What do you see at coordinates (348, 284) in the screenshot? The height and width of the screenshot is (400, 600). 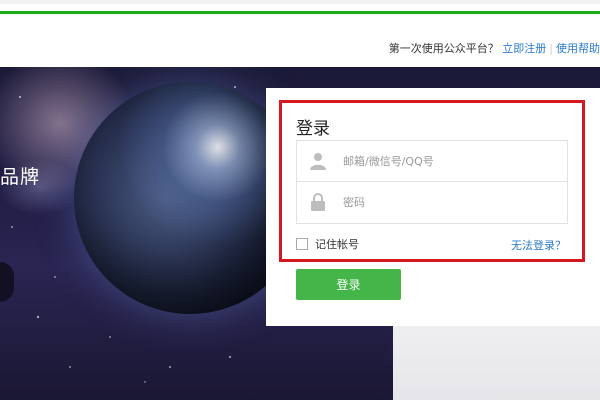 I see `login-button: 登录` at bounding box center [348, 284].